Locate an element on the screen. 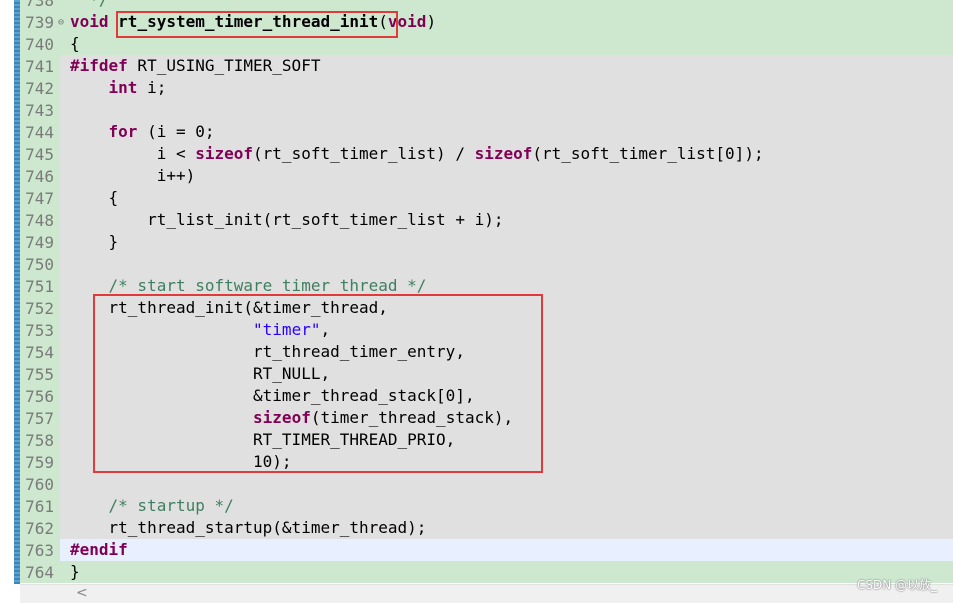 The height and width of the screenshot is (603, 953). code-line: 738 */ is located at coordinates (486, 5).